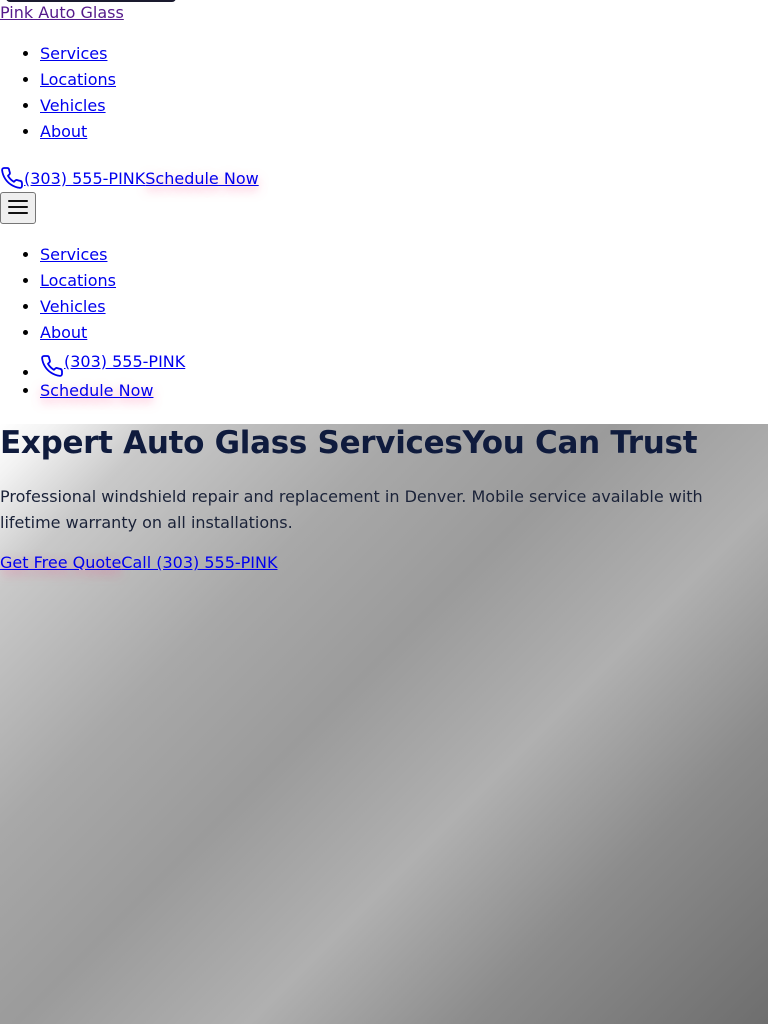 This screenshot has height=1024, width=768. I want to click on mobile-nav-phone-link: (303) 555-PINK, so click(124, 362).